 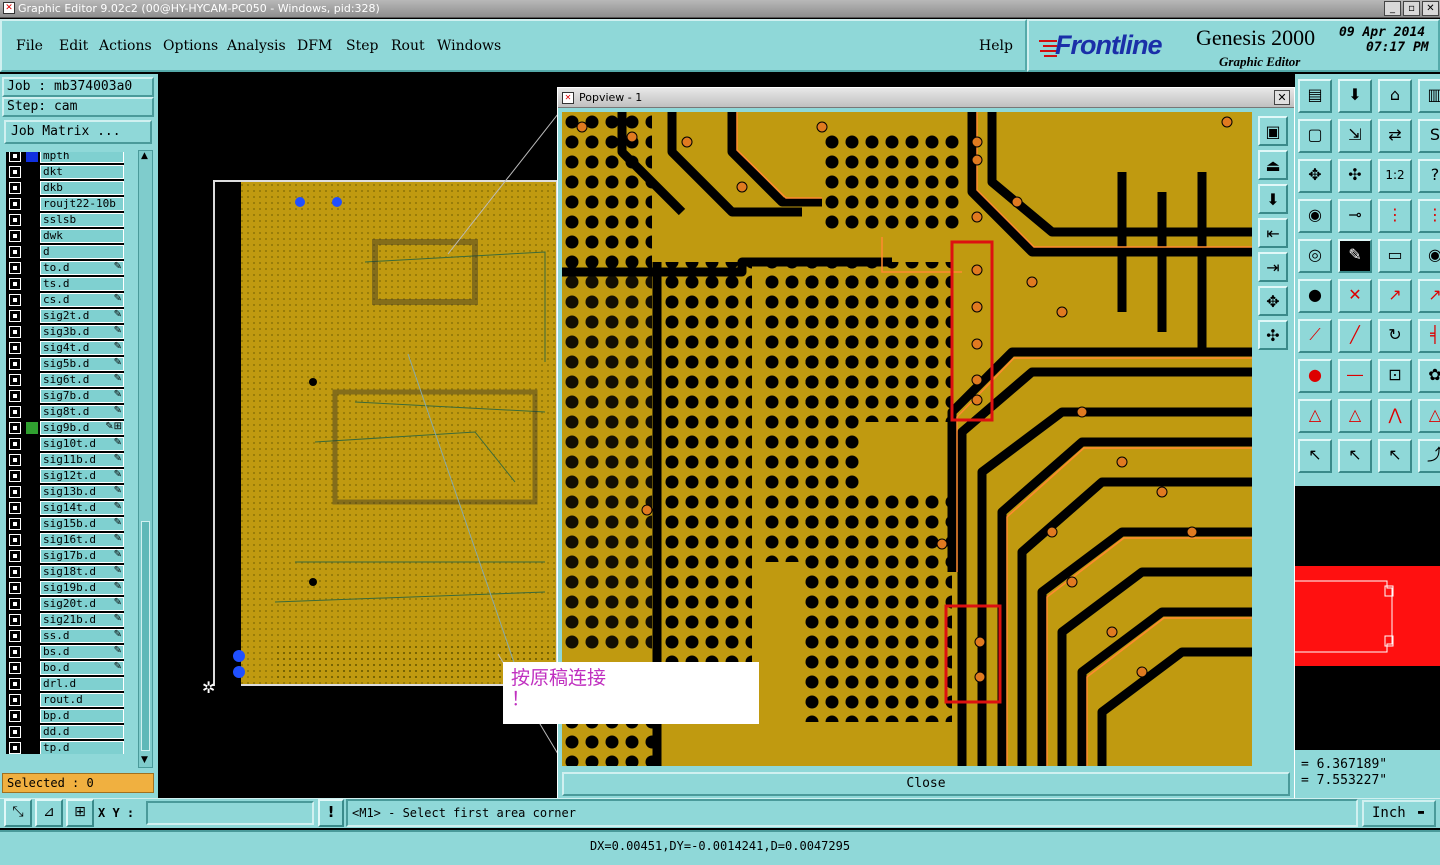 What do you see at coordinates (82, 396) in the screenshot?
I see `layer-name: sig7b.d` at bounding box center [82, 396].